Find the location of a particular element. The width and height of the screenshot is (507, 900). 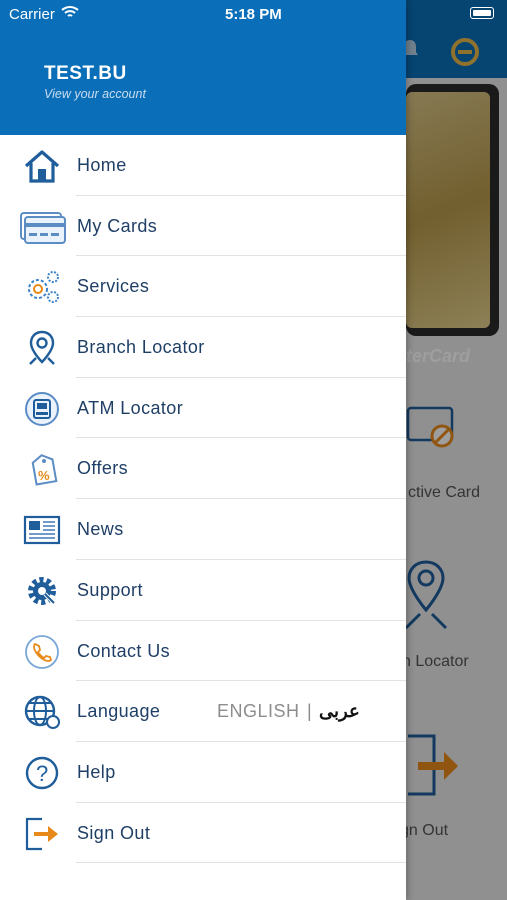

menu-item-news: News is located at coordinates (203, 529).